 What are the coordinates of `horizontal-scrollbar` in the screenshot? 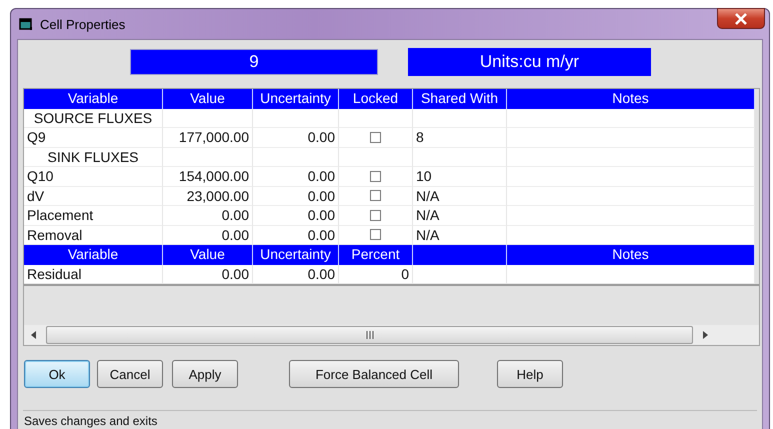 It's located at (391, 335).